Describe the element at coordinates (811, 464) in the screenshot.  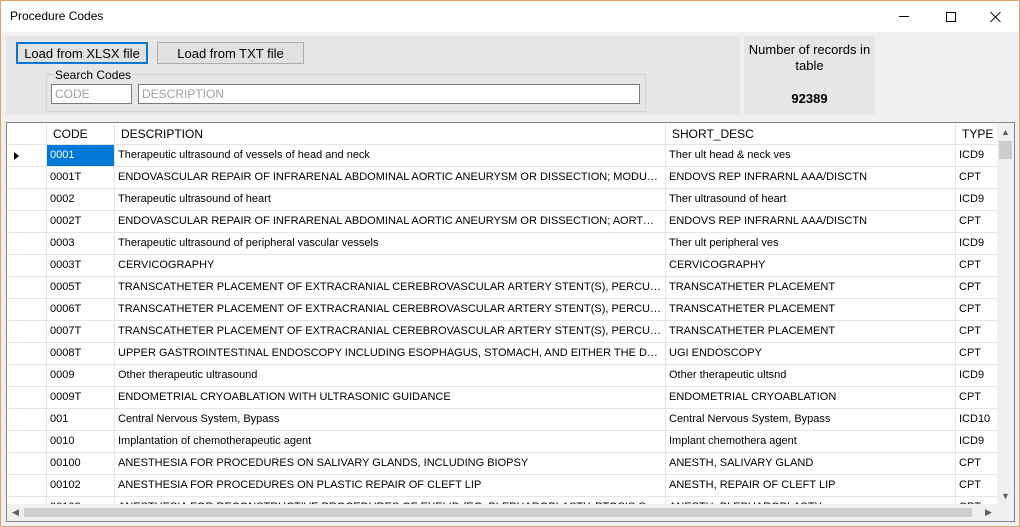
I see `cell-short-desc: ANESTH, SALIVARY GLAND` at that location.